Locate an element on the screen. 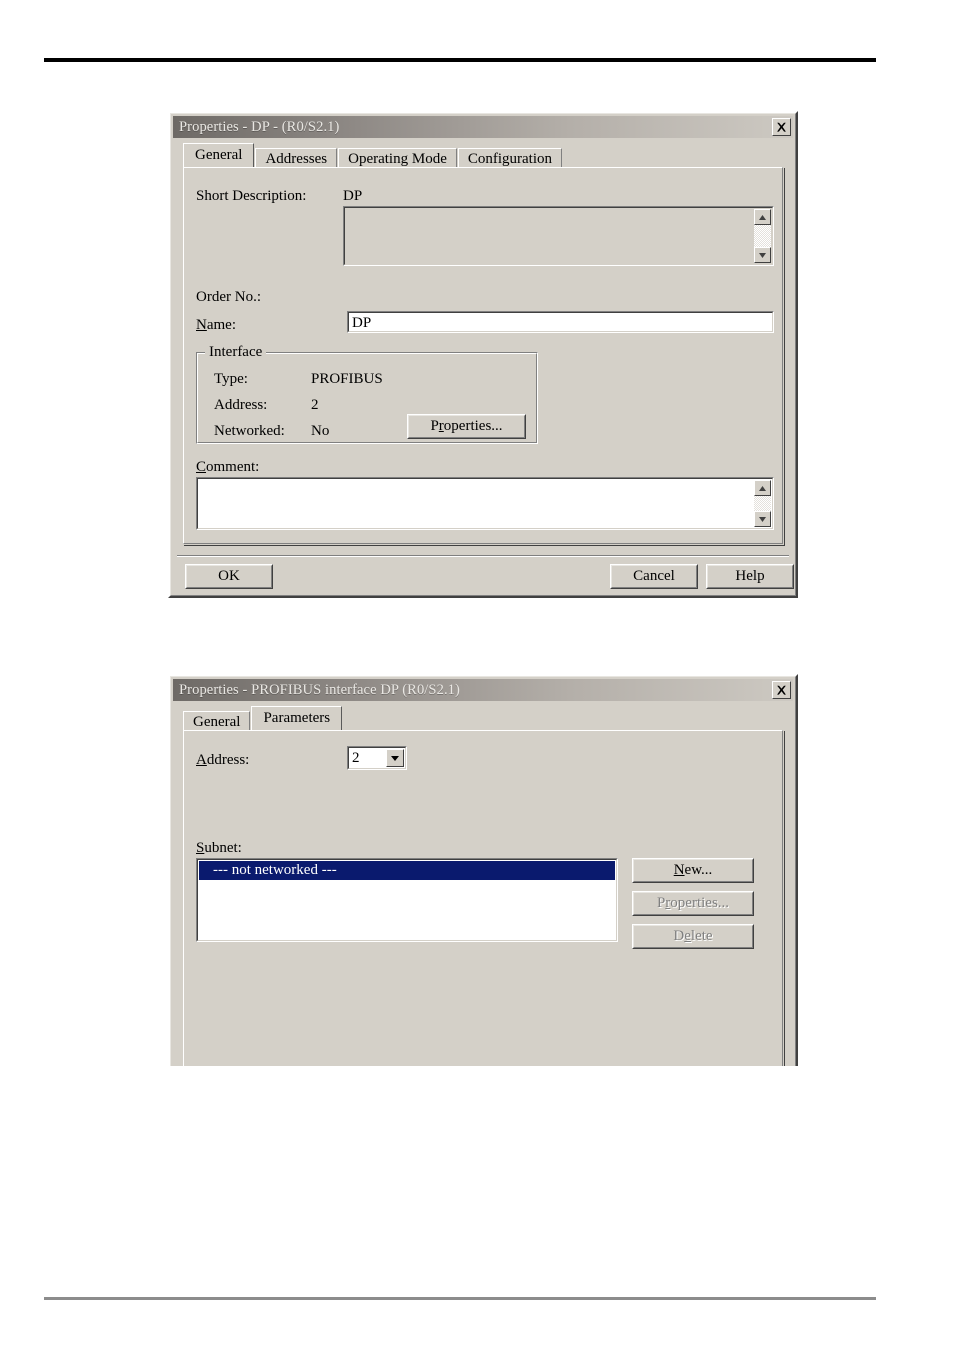  interface-groupbox-legend: Interface is located at coordinates (236, 352).